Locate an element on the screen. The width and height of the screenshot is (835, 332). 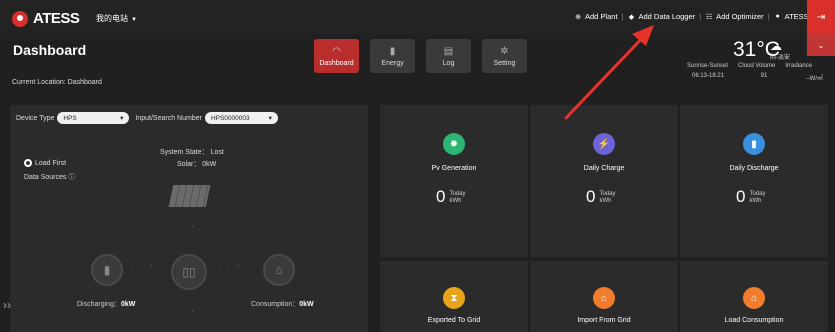
card-title: Pv Generation is located at coordinates (454, 168).